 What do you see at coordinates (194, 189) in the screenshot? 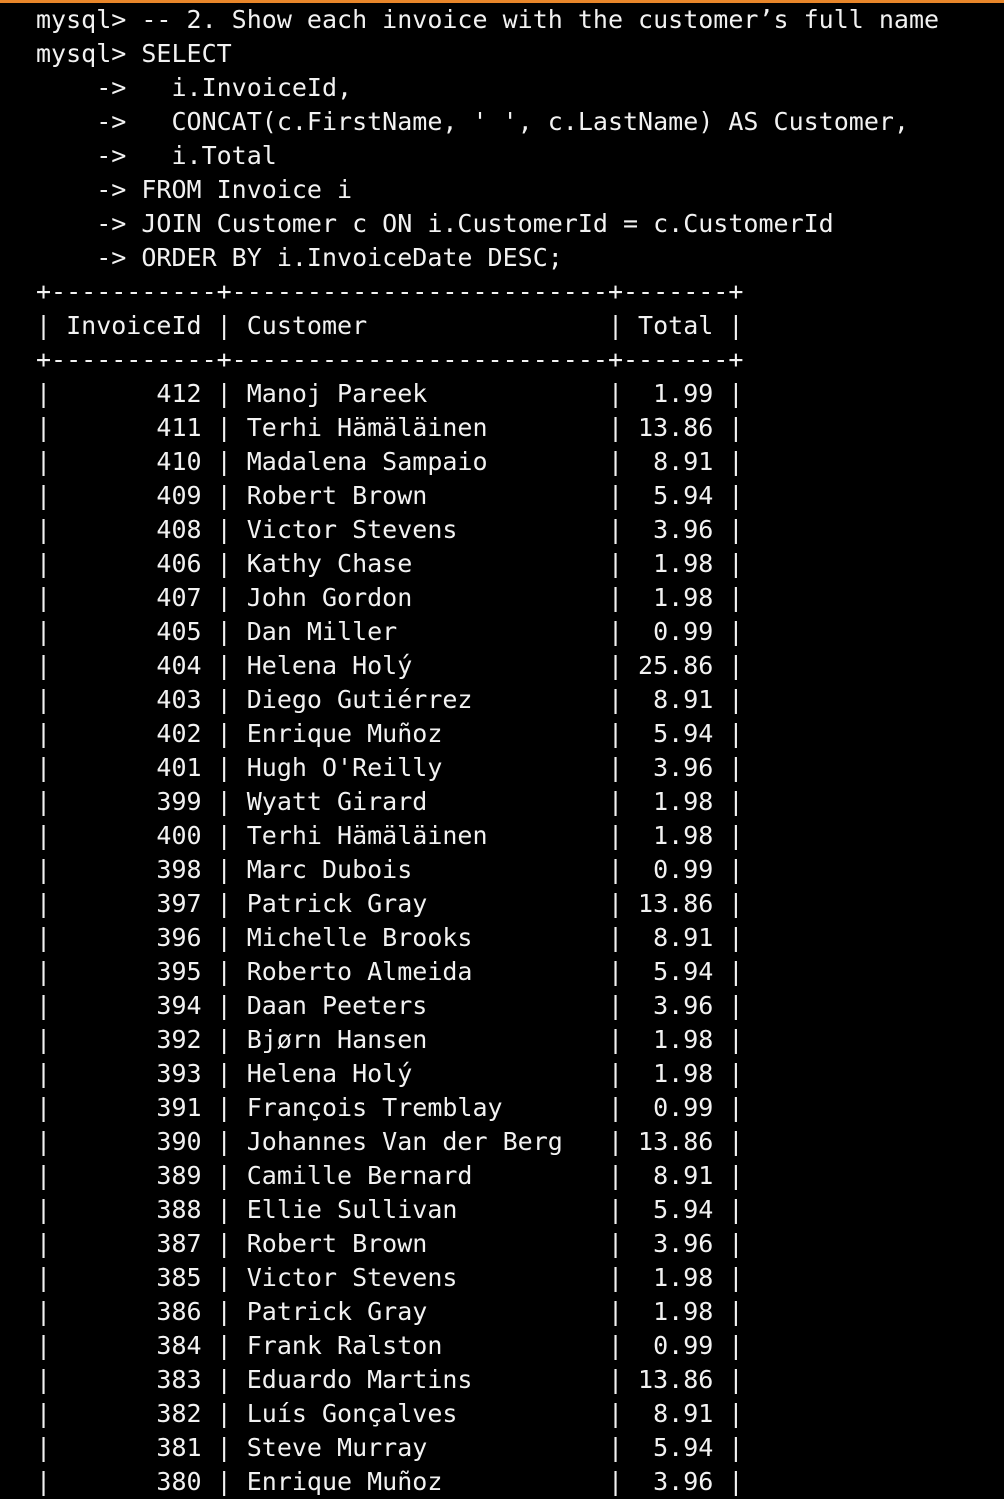
I see `sql-continuation-line: -> FROM Invoice i` at bounding box center [194, 189].